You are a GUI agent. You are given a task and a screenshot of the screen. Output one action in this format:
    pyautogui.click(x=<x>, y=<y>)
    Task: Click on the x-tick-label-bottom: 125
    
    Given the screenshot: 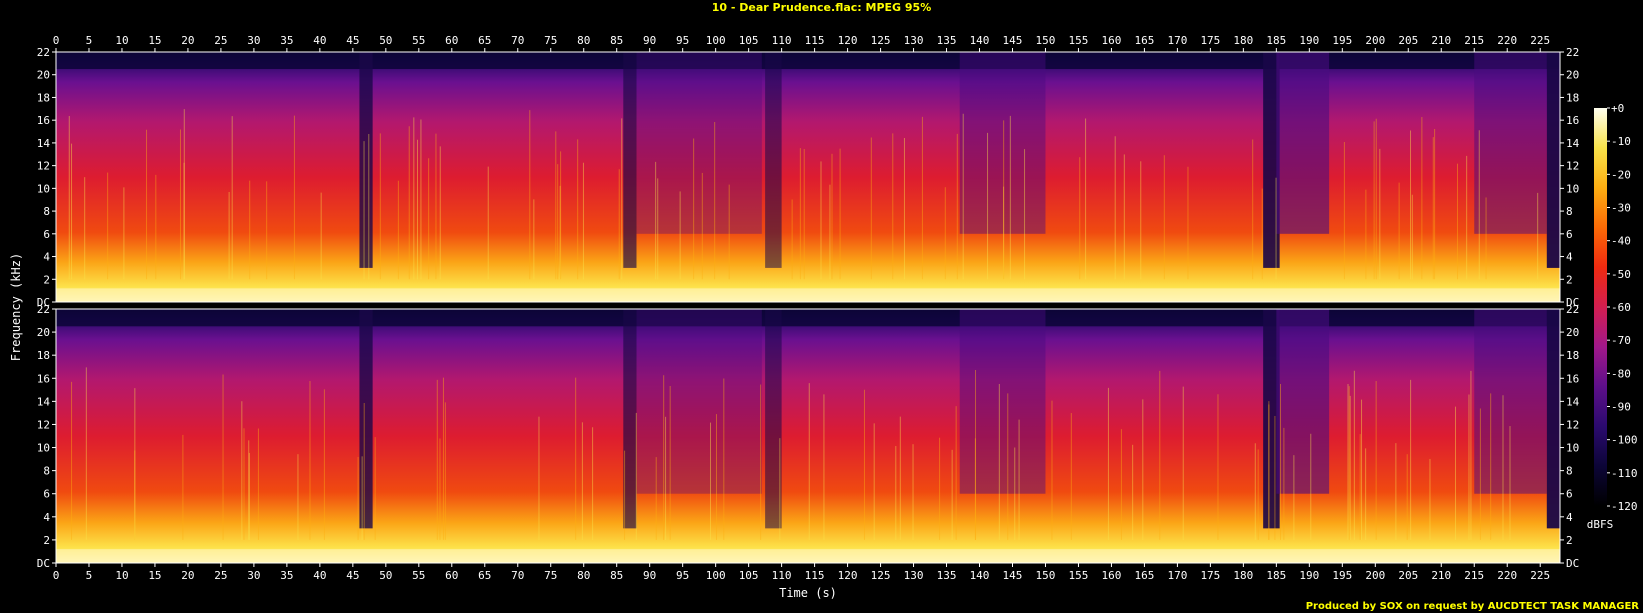 What is the action you would take?
    pyautogui.click(x=881, y=575)
    